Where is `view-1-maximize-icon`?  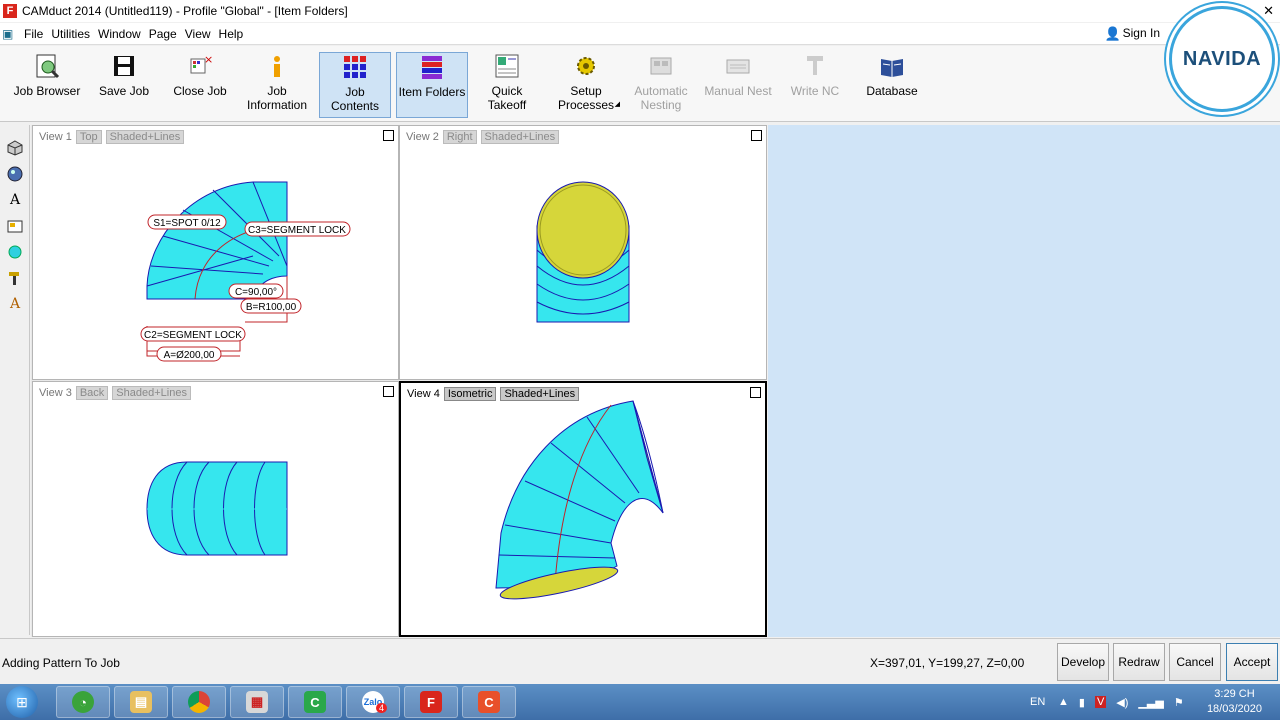 view-1-maximize-icon is located at coordinates (388, 135).